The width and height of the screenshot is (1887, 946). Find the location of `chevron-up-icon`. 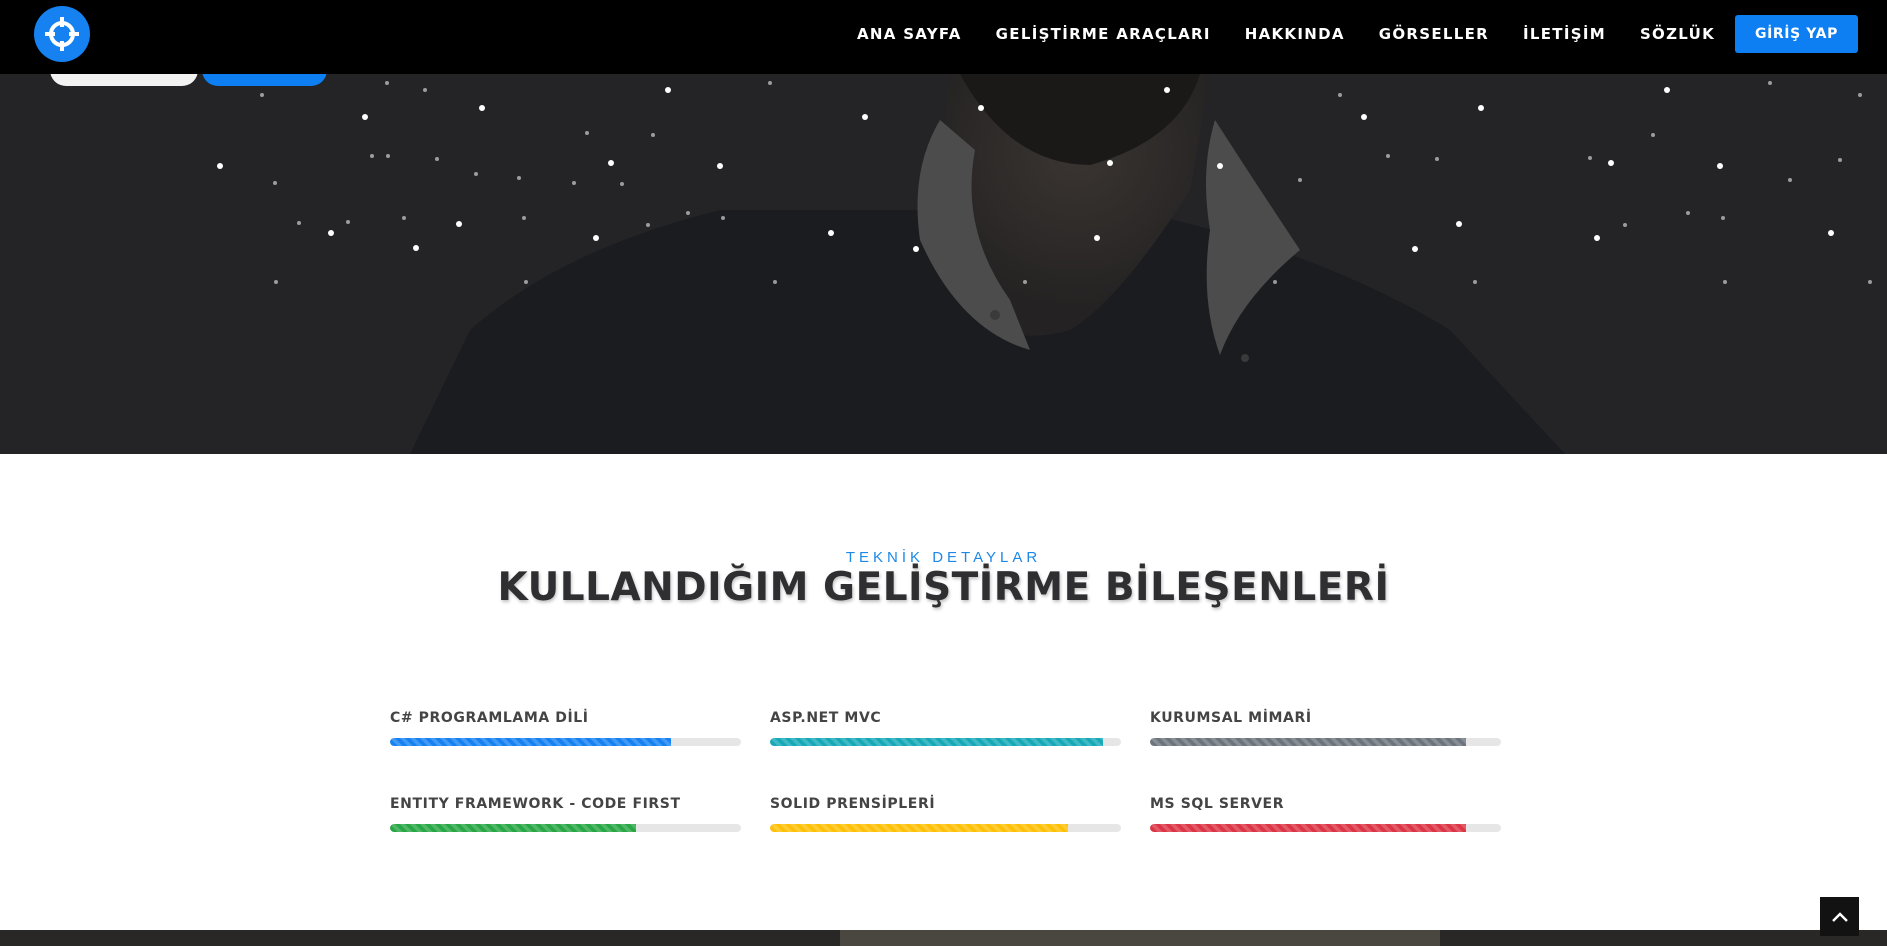

chevron-up-icon is located at coordinates (1839, 916).